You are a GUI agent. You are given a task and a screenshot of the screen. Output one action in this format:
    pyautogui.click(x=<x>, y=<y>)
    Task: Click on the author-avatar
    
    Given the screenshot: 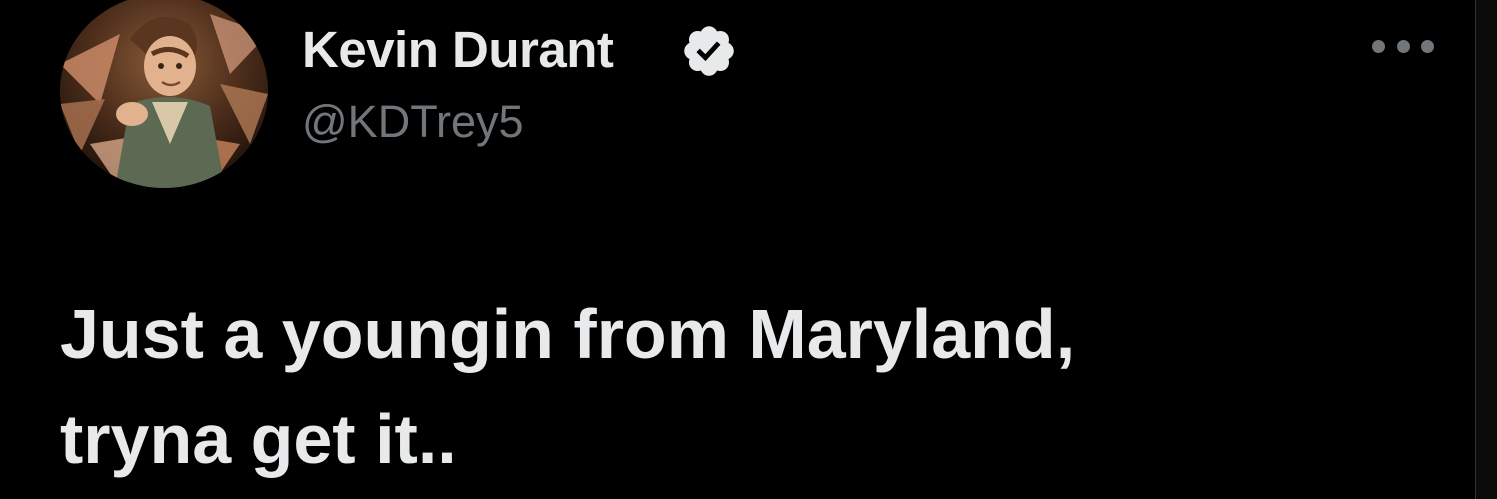 What is the action you would take?
    pyautogui.click(x=164, y=94)
    